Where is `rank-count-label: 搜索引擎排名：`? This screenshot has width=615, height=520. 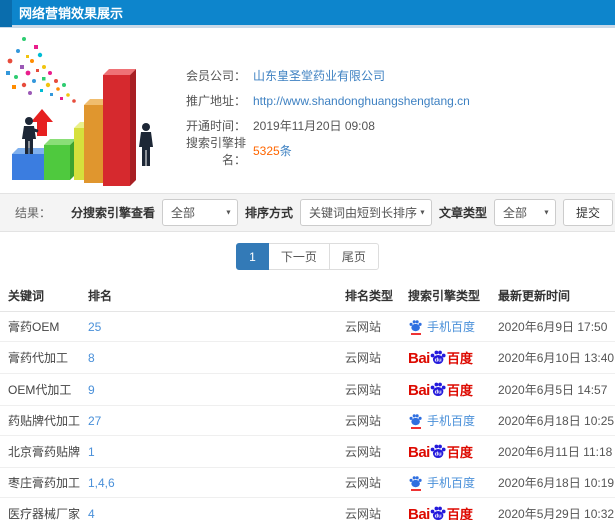 rank-count-label: 搜索引擎排名： is located at coordinates (215, 151).